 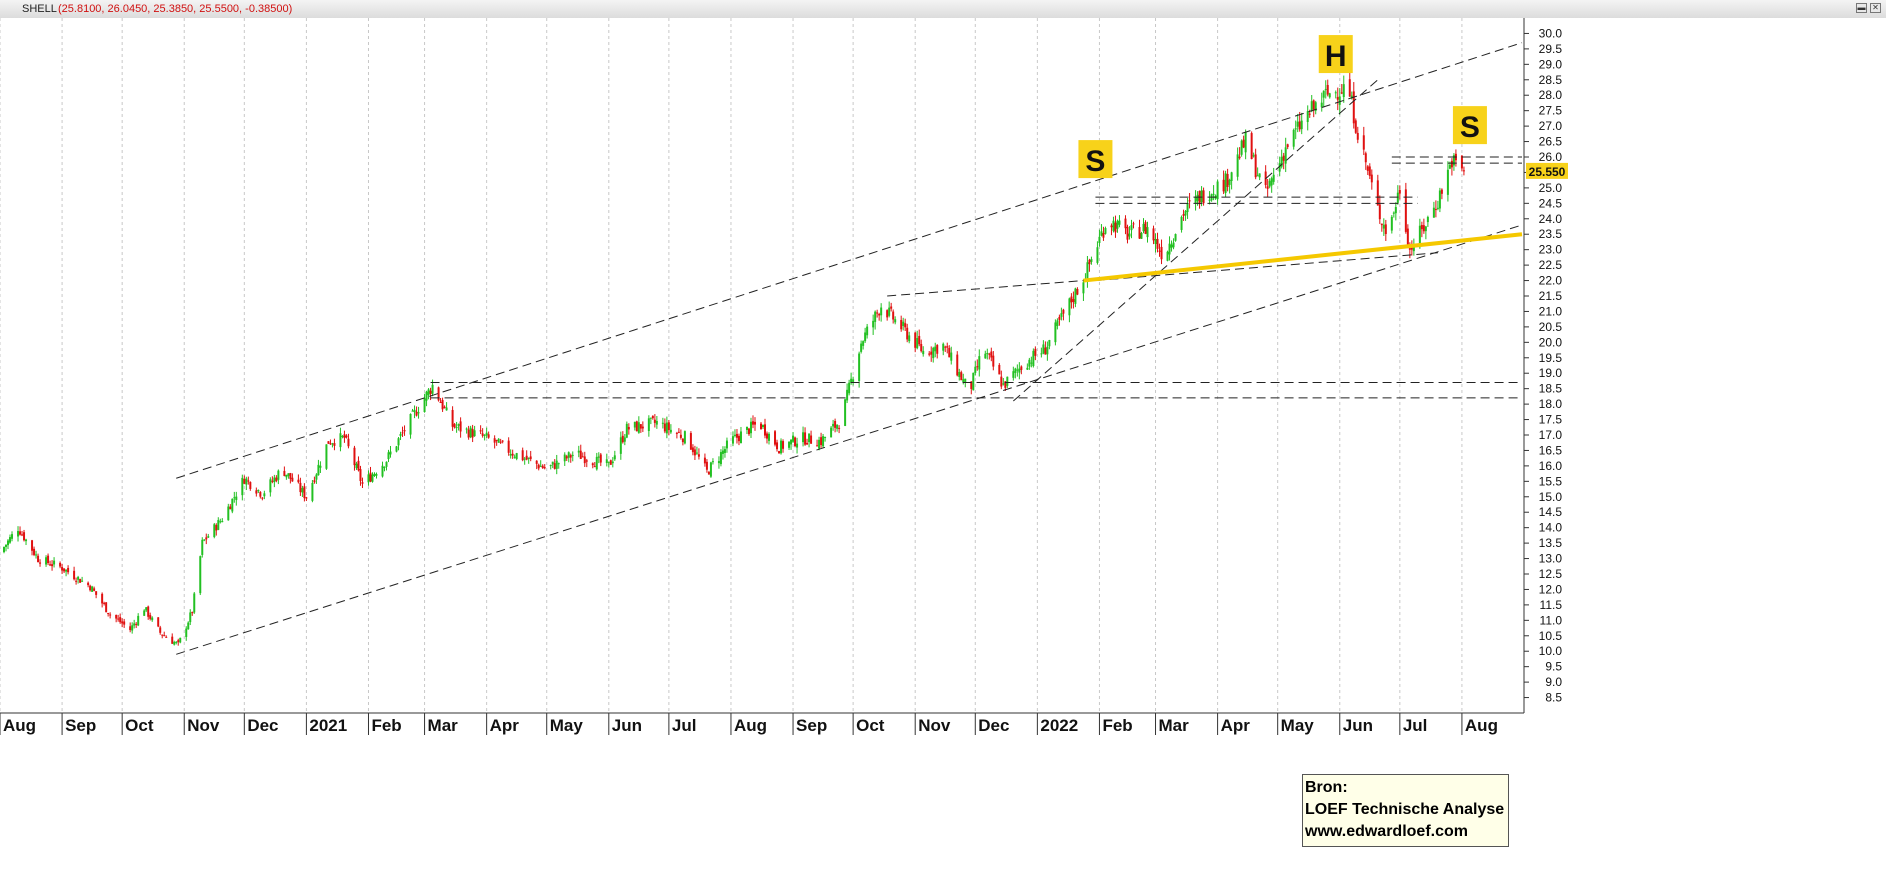 What do you see at coordinates (1551, 157) in the screenshot?
I see `y-tick-label: 26.0` at bounding box center [1551, 157].